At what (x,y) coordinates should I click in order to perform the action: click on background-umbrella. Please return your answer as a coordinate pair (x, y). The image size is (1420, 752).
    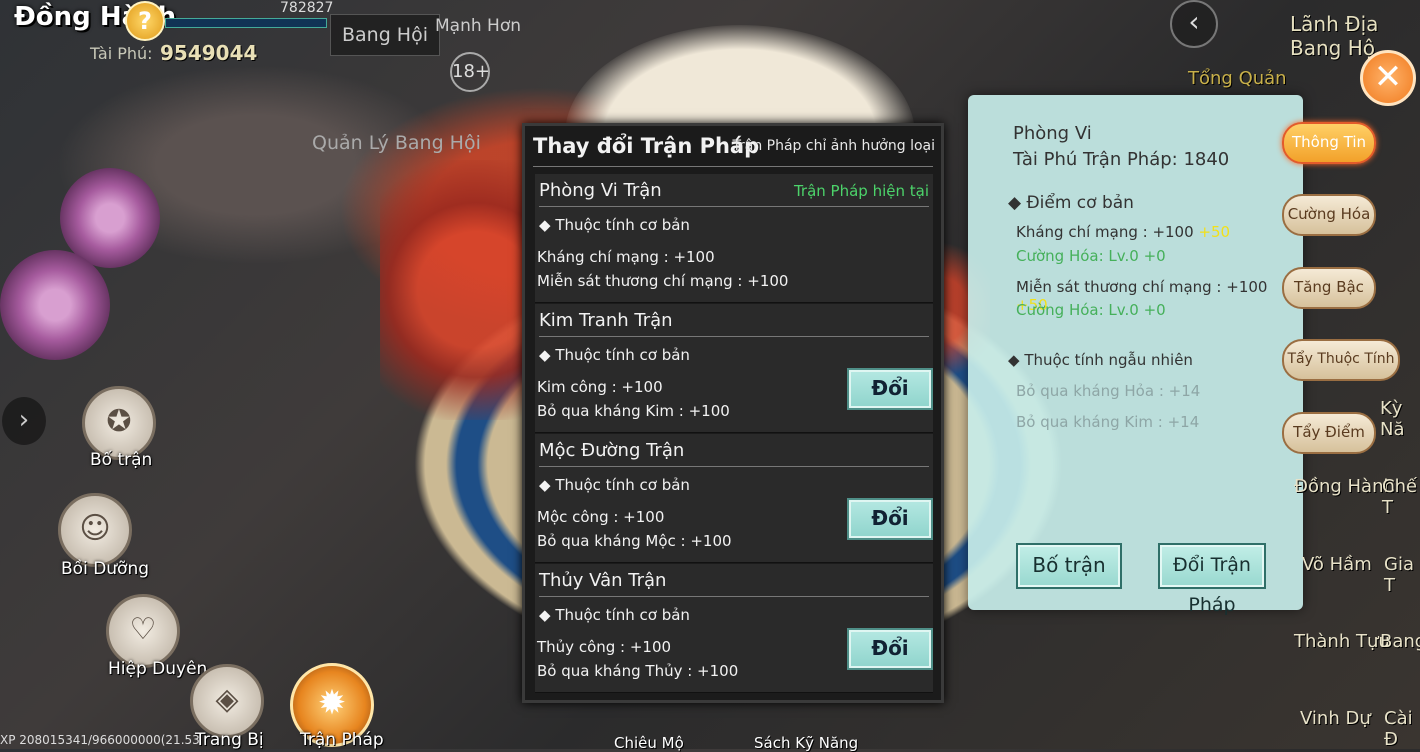
    Looking at the image, I should click on (55, 305).